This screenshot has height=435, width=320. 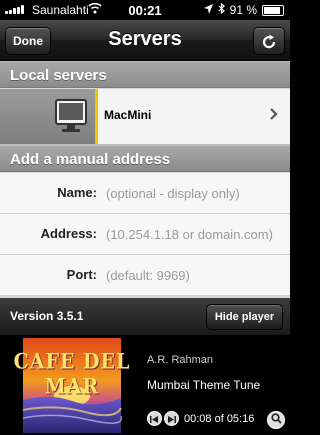 What do you see at coordinates (273, 10) in the screenshot?
I see `battery-icon` at bounding box center [273, 10].